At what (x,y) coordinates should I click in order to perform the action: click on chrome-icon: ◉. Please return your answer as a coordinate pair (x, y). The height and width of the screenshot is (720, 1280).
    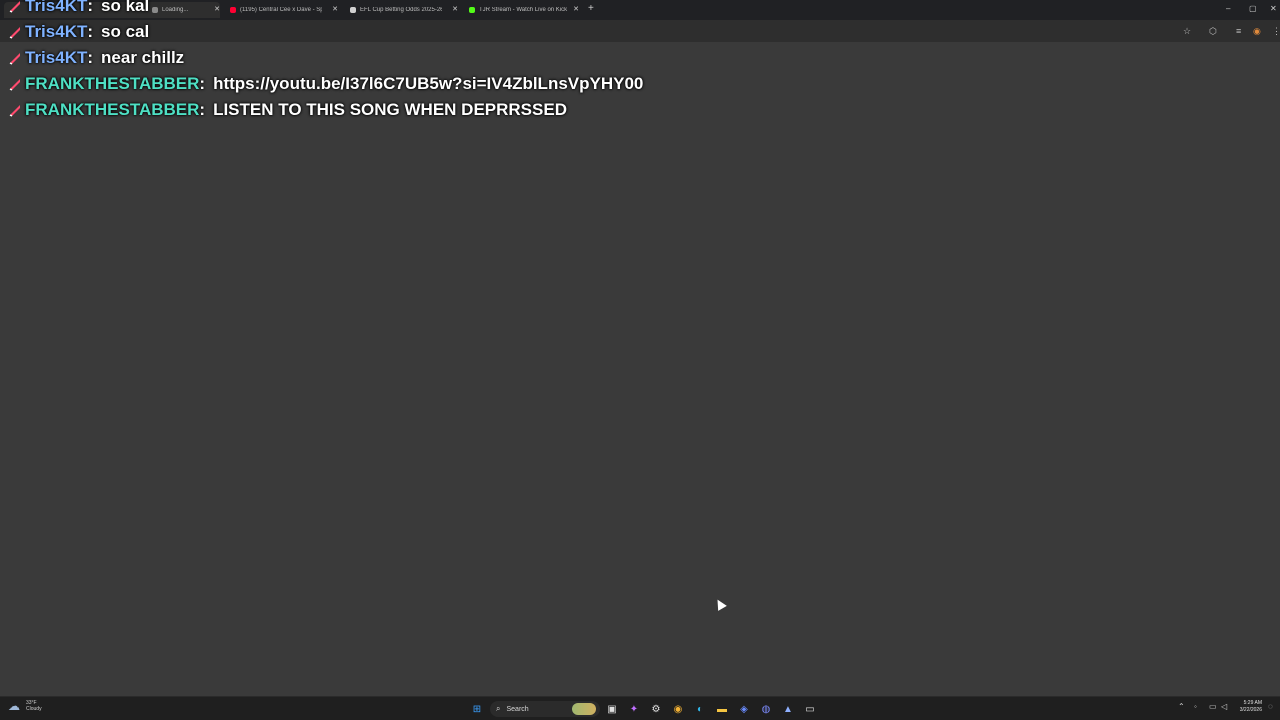
    Looking at the image, I should click on (678, 709).